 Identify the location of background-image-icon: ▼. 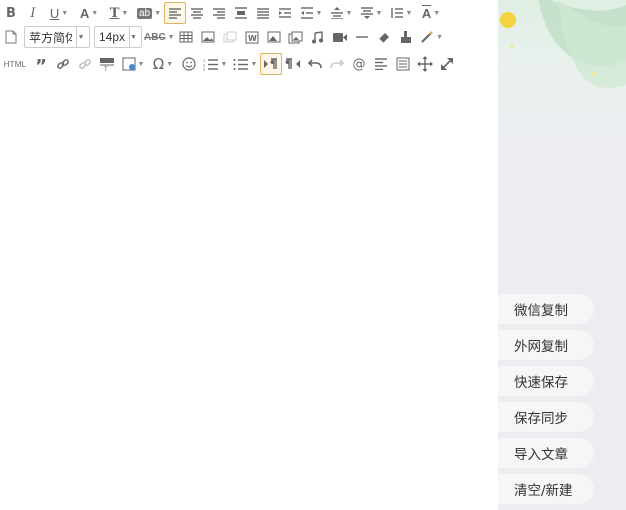
(133, 64).